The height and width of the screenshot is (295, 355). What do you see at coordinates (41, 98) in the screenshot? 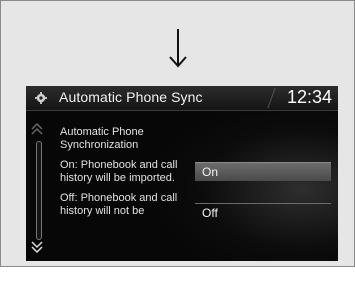
I see `gear-icon` at bounding box center [41, 98].